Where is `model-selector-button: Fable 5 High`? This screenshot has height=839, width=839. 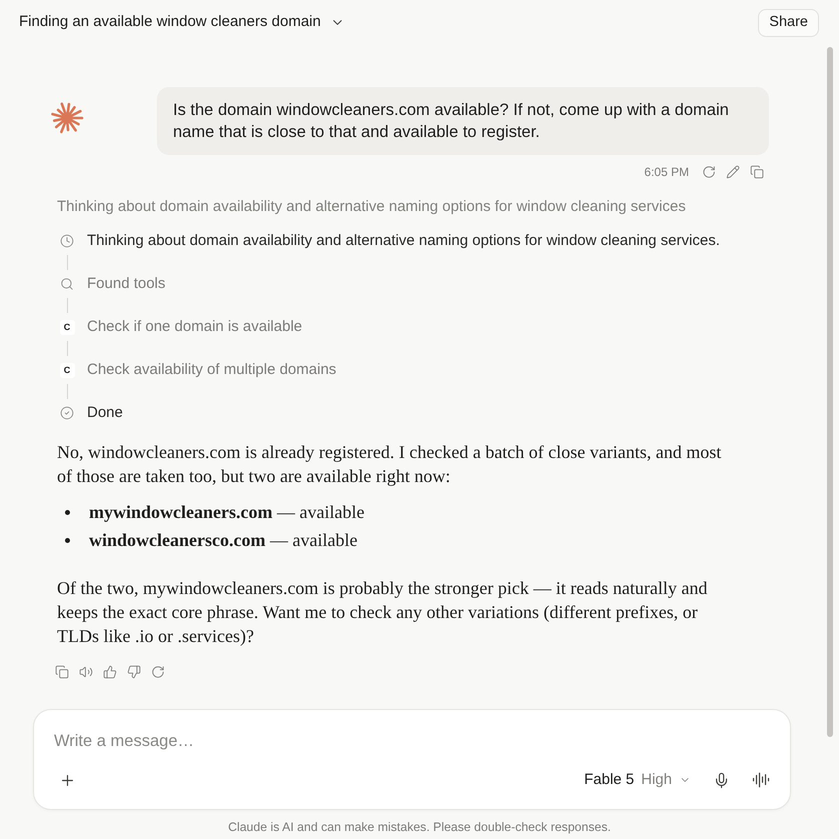
model-selector-button: Fable 5 High is located at coordinates (637, 780).